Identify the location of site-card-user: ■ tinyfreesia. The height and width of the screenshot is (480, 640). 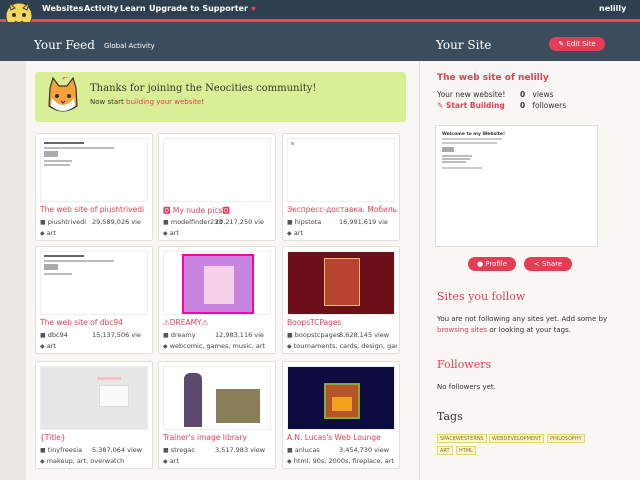
(61, 450).